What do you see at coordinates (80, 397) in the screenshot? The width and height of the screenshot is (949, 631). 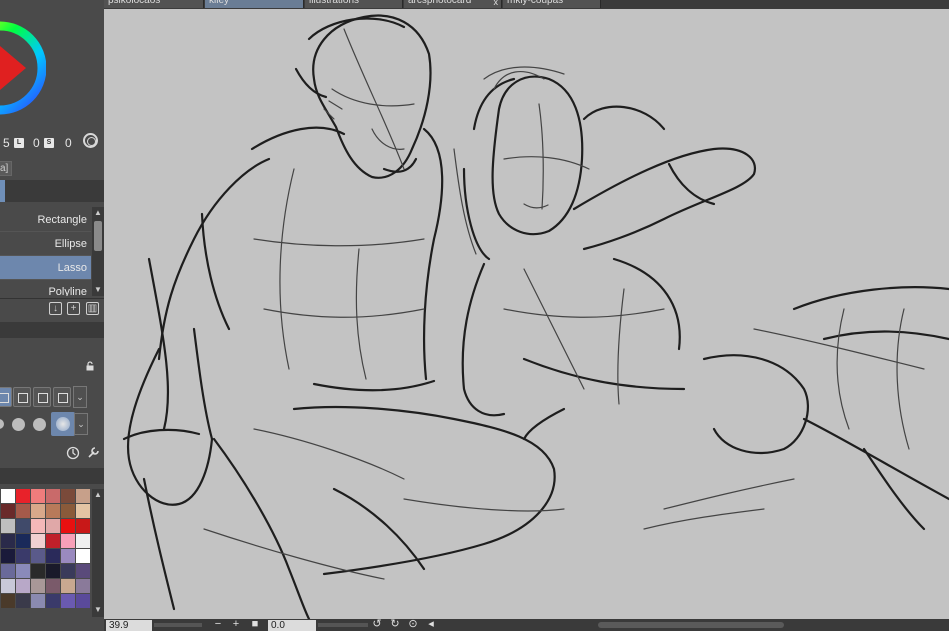 I see `layer-dropdown-icon: ⌄` at bounding box center [80, 397].